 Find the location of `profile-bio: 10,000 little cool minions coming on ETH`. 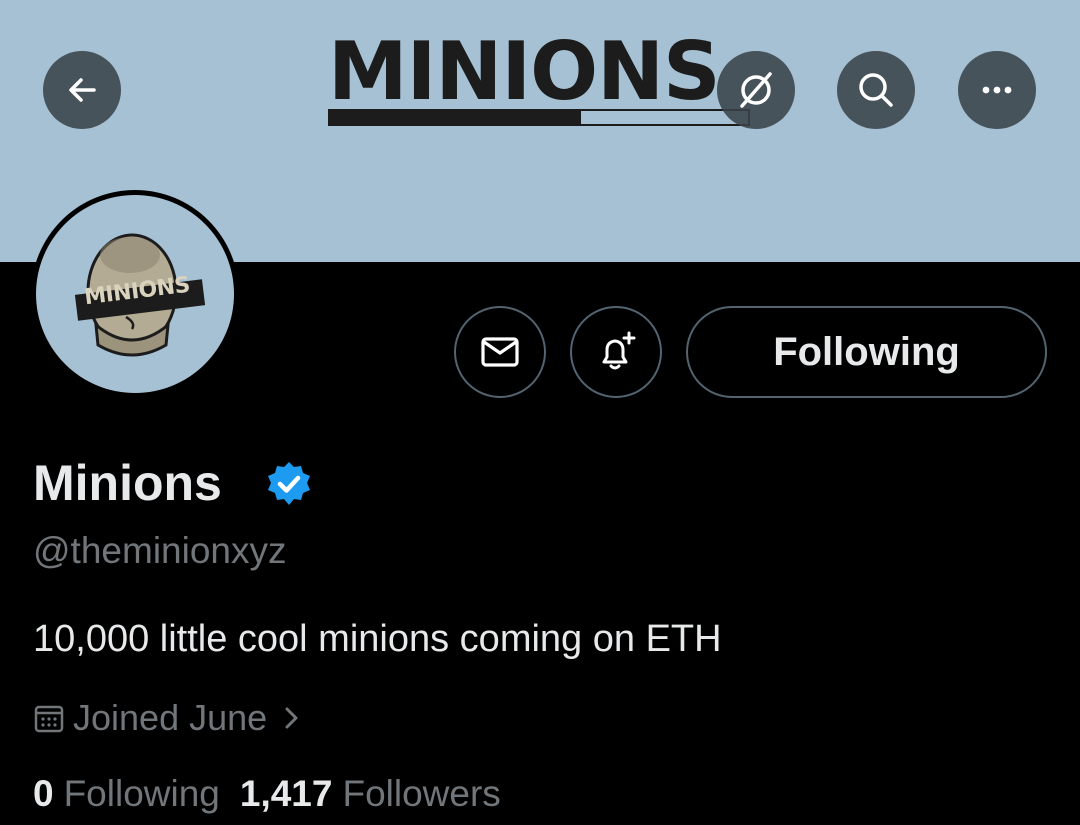

profile-bio: 10,000 little cool minions coming on ETH is located at coordinates (377, 639).